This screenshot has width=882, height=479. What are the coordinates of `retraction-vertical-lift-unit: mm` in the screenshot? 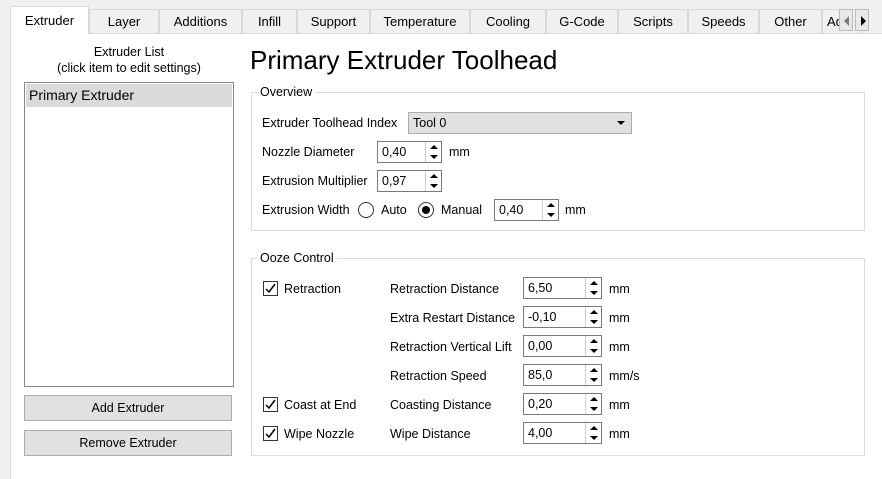 It's located at (619, 347).